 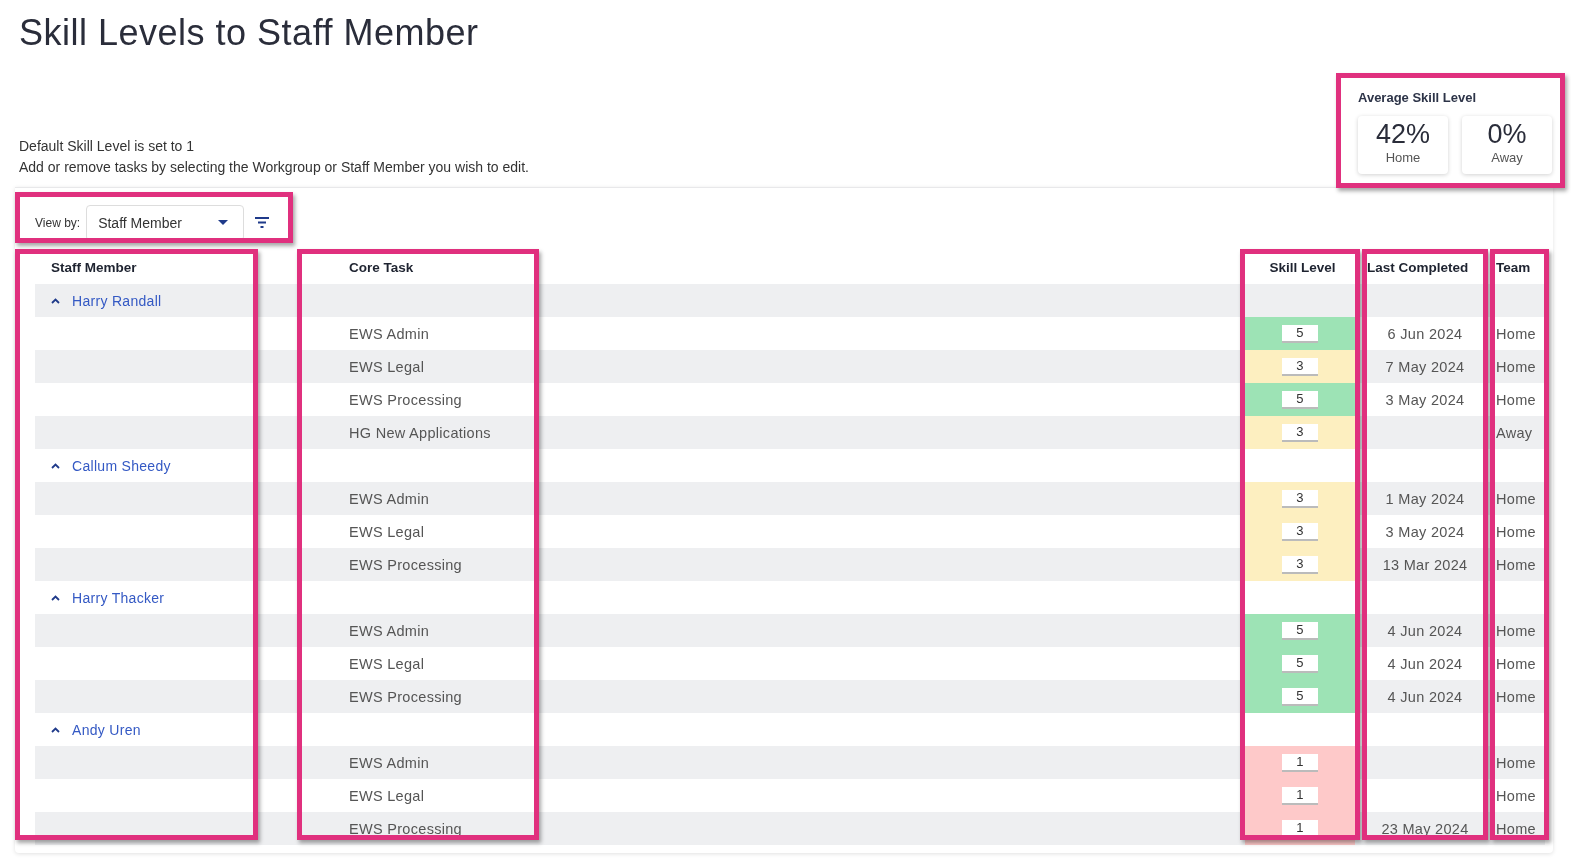 I want to click on group-toggle: Harry Randall, so click(x=106, y=300).